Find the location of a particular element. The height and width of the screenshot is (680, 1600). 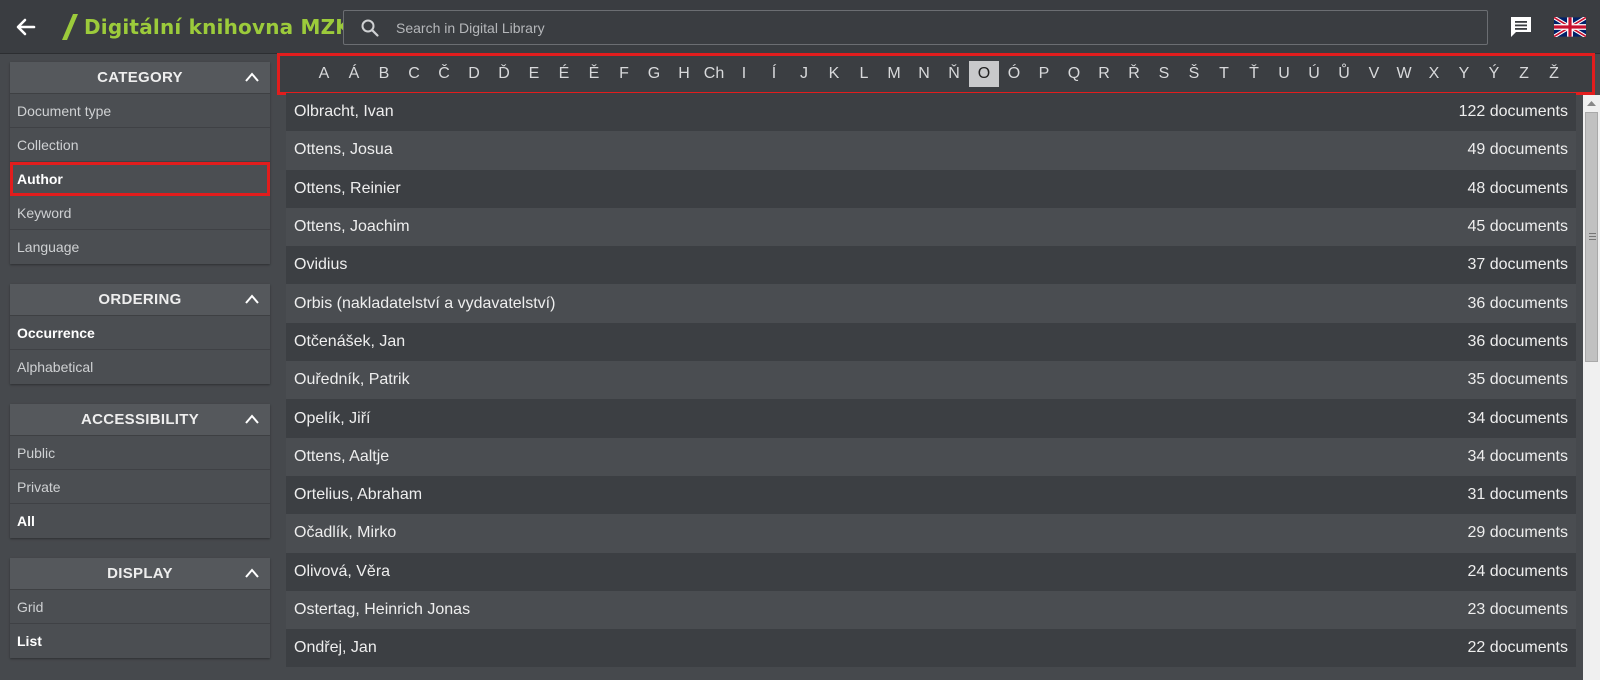

accessibility-item-private: Private is located at coordinates (140, 487).